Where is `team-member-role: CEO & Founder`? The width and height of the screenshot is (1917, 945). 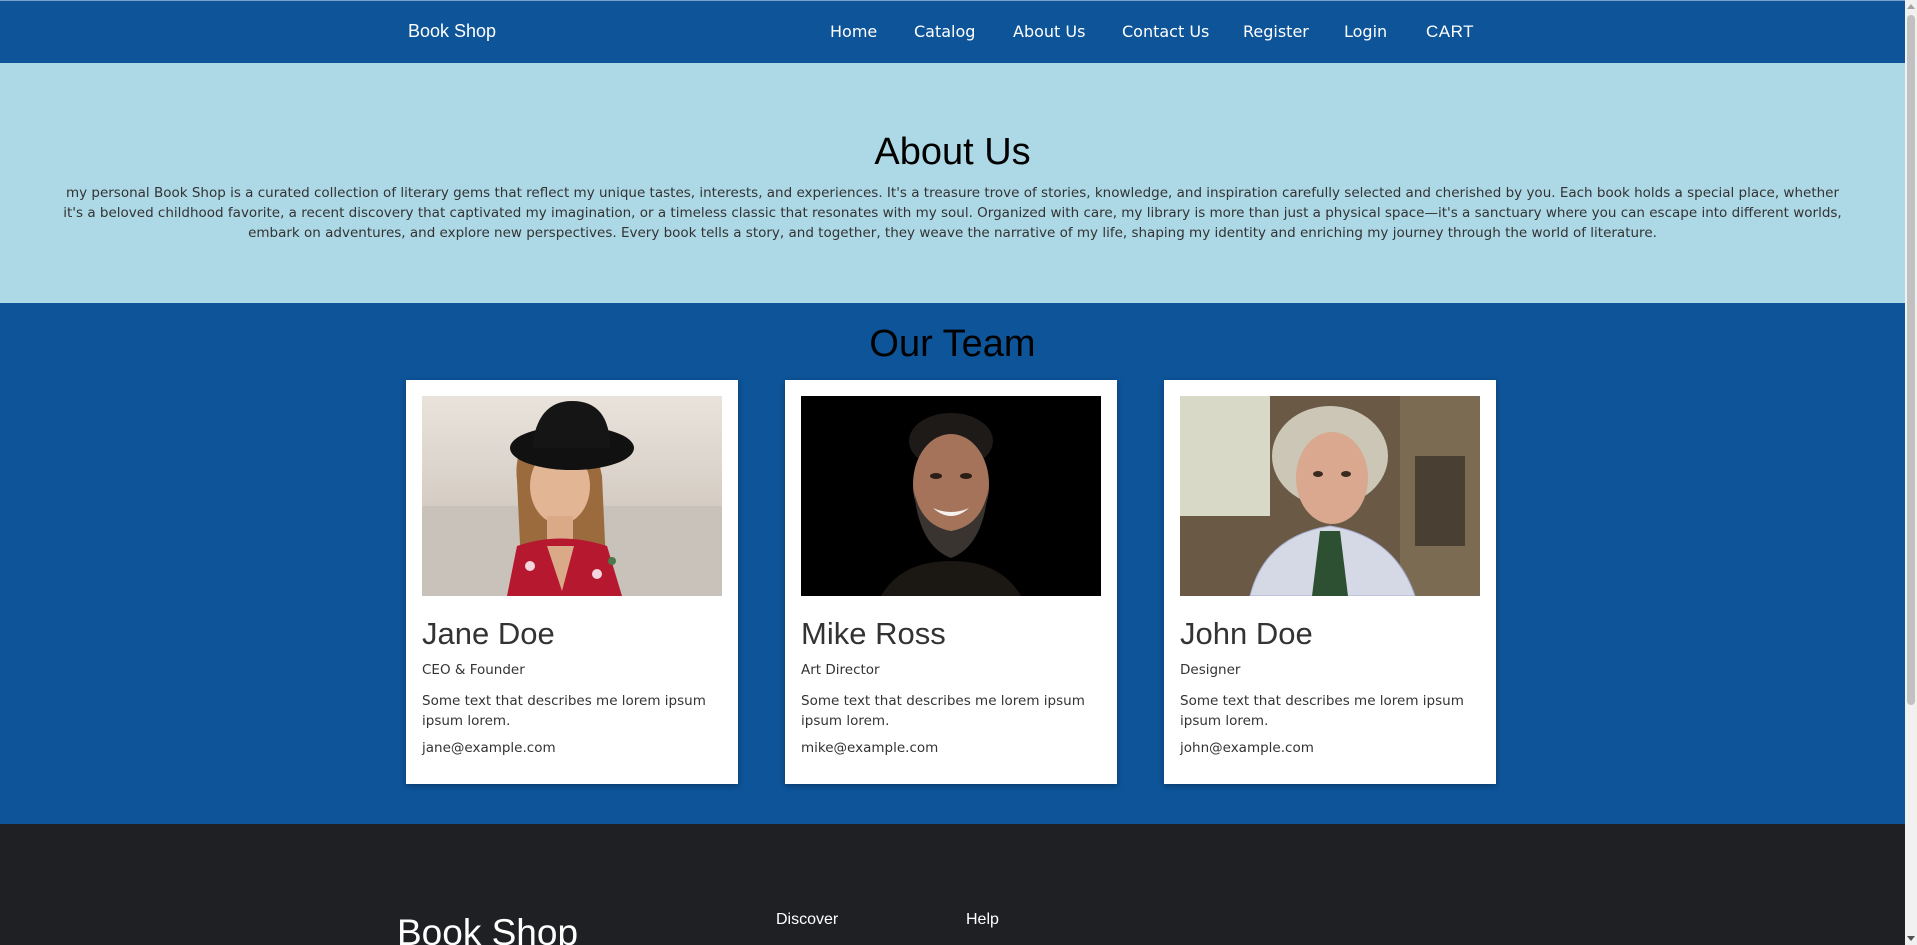 team-member-role: CEO & Founder is located at coordinates (473, 670).